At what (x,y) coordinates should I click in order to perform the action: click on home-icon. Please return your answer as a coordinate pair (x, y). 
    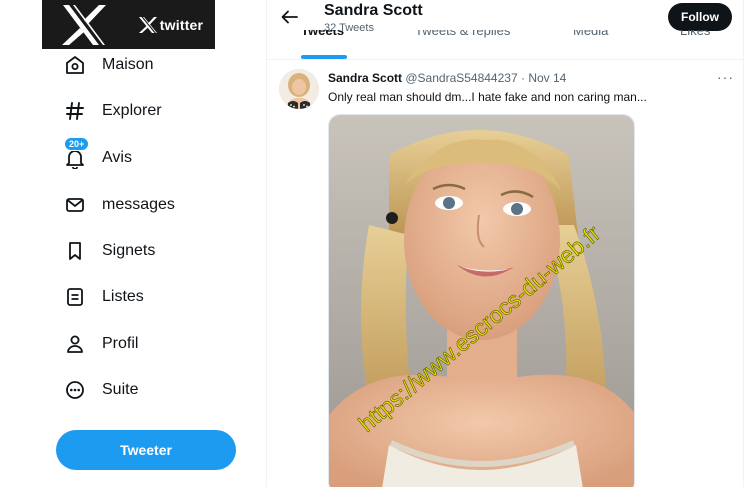
    Looking at the image, I should click on (75, 65).